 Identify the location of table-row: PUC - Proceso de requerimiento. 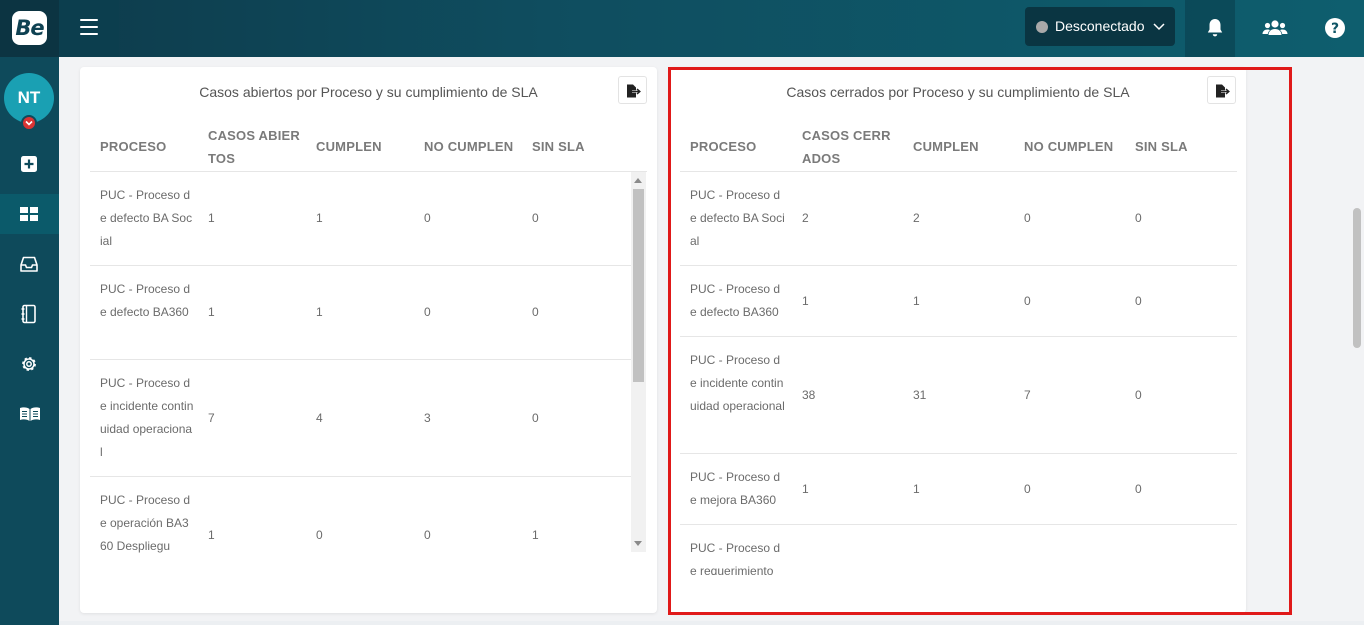
(958, 550).